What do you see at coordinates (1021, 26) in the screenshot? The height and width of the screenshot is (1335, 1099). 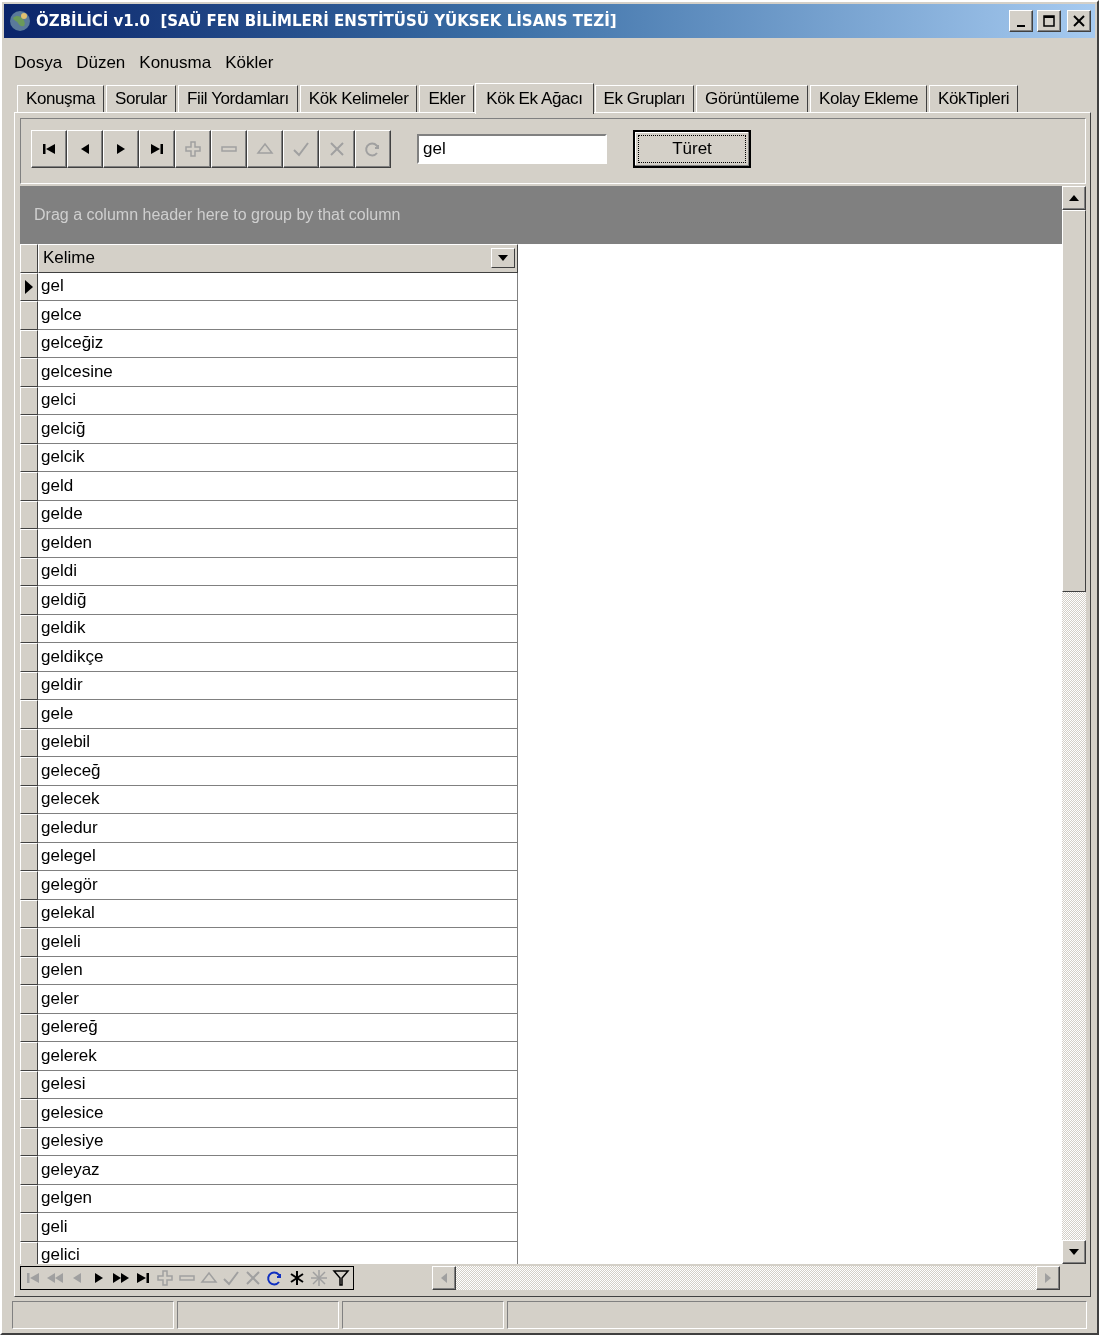 I see `minimize-icon` at bounding box center [1021, 26].